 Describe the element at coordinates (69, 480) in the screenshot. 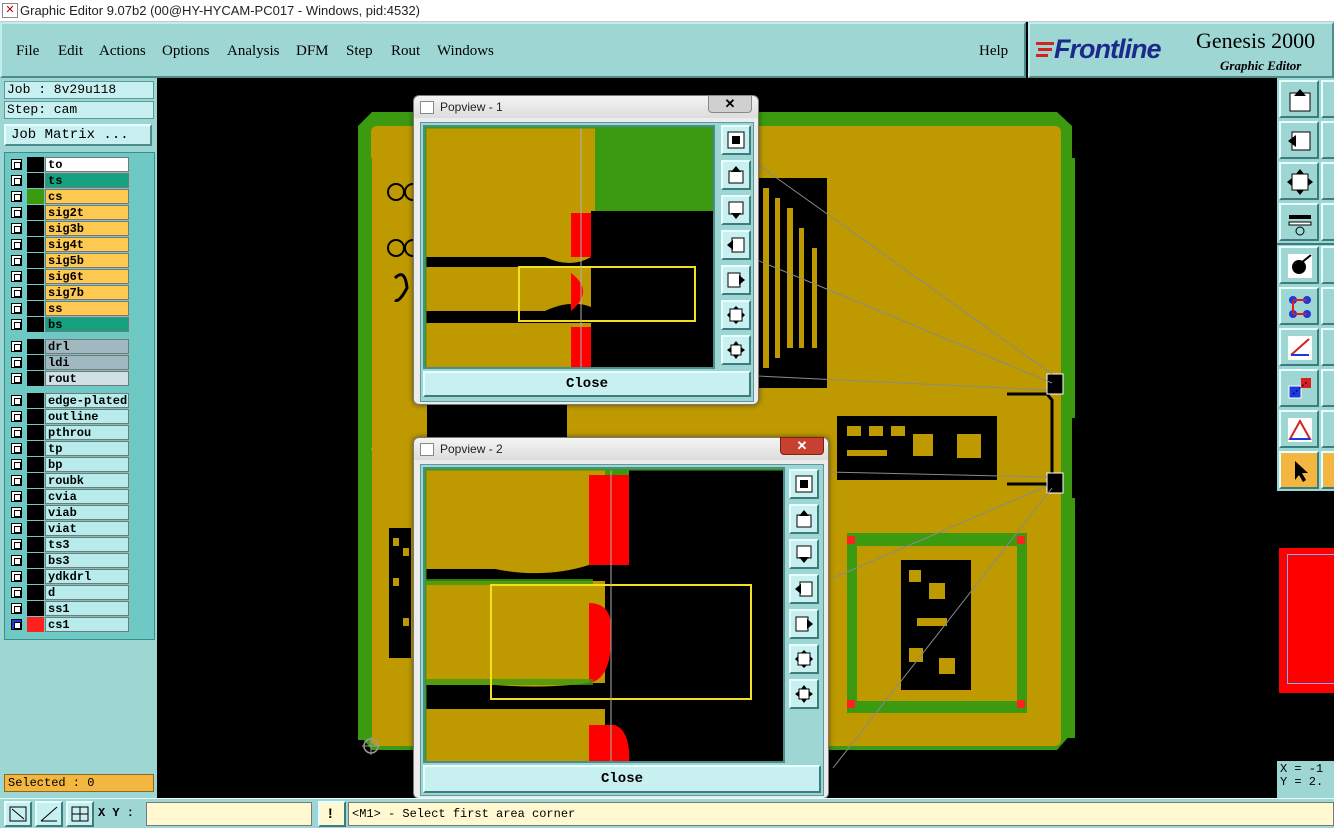

I see `layer-row-roubk: roubk` at that location.